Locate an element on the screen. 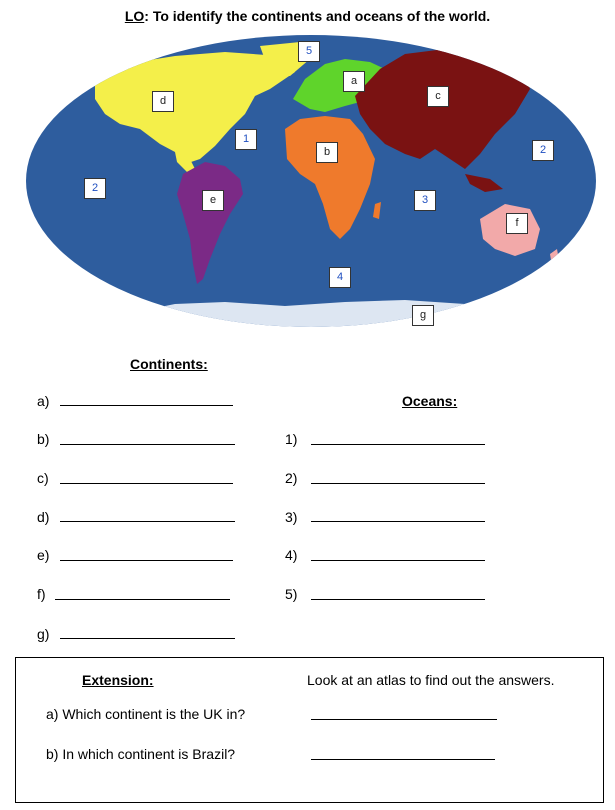 The width and height of the screenshot is (615, 810). continent-answer-line-c is located at coordinates (146, 483).